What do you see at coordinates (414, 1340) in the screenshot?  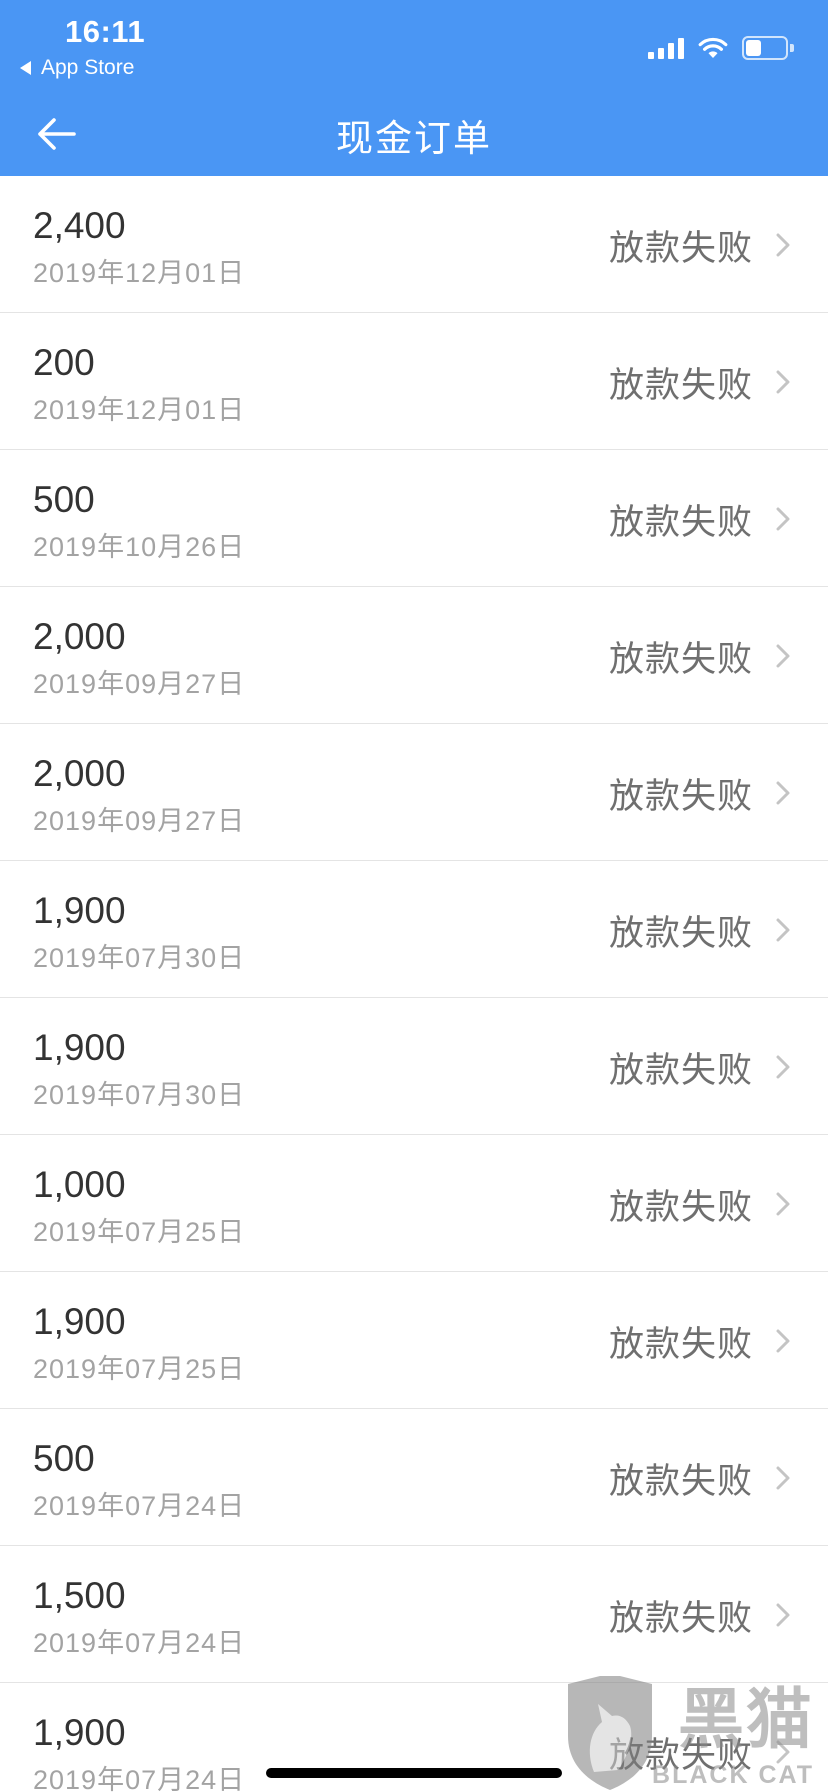 I see `order-row: 1,900 2019年07月25日 放款失败` at bounding box center [414, 1340].